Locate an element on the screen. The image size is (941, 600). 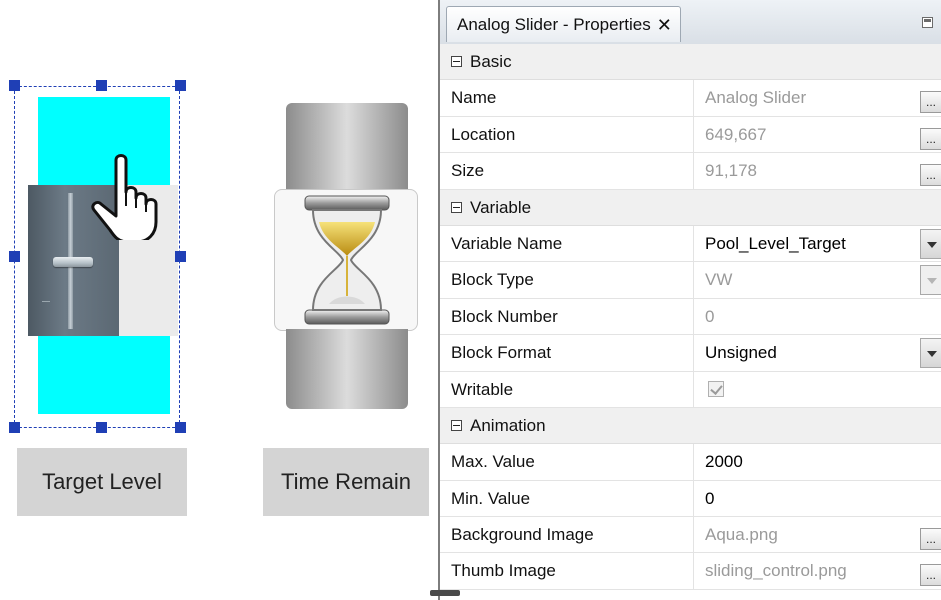
category-label: Basic is located at coordinates (491, 61).